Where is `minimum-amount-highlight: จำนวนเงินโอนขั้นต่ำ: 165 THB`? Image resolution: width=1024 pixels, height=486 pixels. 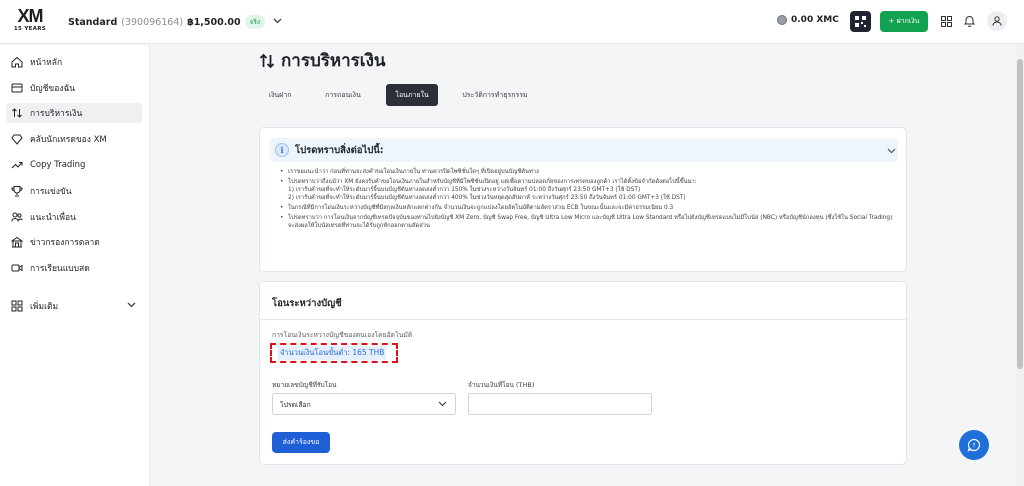 minimum-amount-highlight: จำนวนเงินโอนขั้นต่ำ: 165 THB is located at coordinates (334, 353).